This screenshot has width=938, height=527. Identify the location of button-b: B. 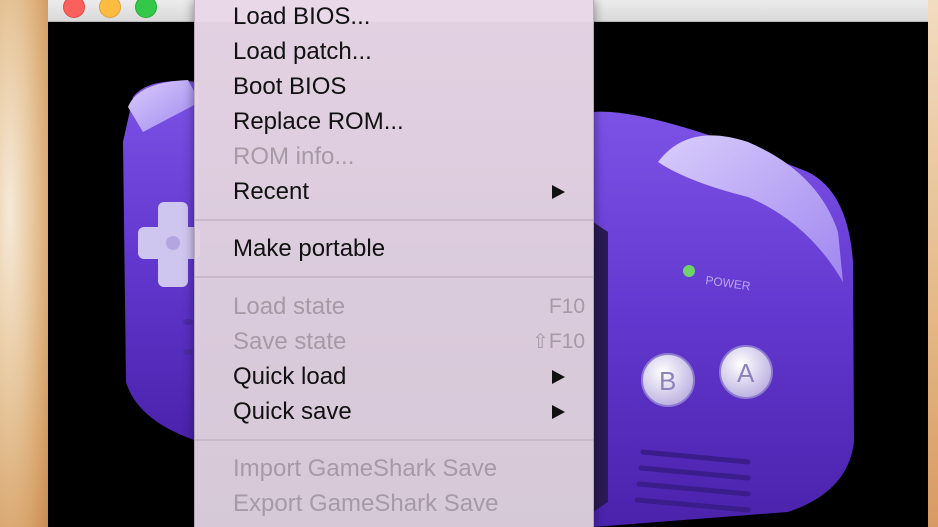
(668, 380).